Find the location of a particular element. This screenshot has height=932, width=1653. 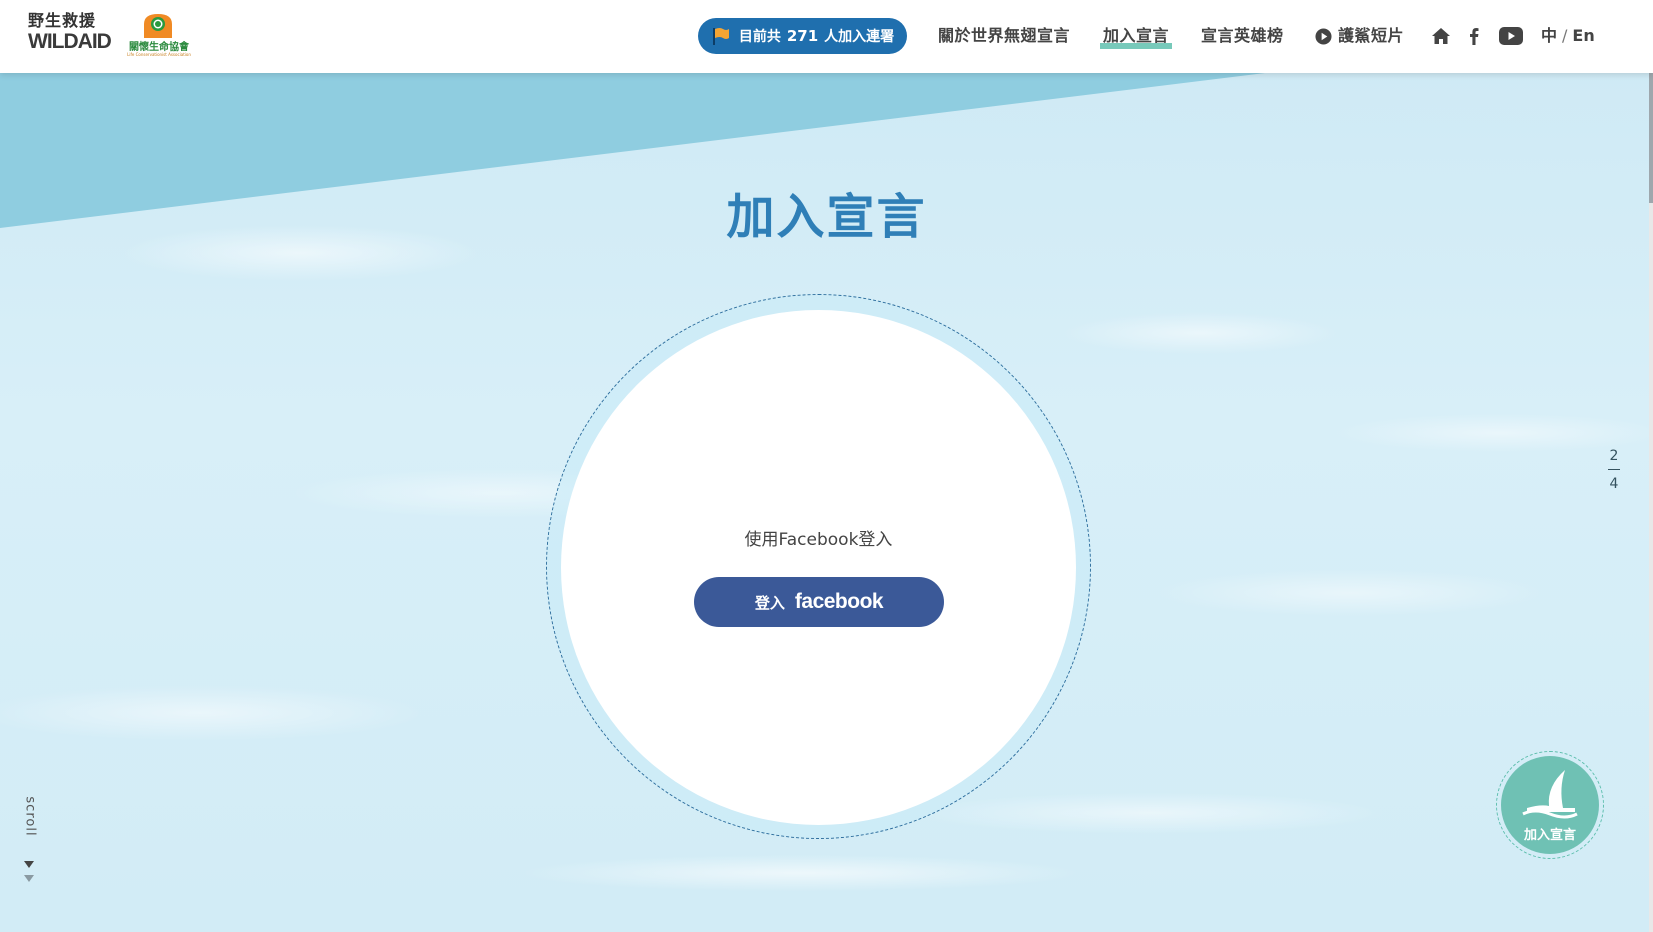

lang-en: En is located at coordinates (1583, 35).